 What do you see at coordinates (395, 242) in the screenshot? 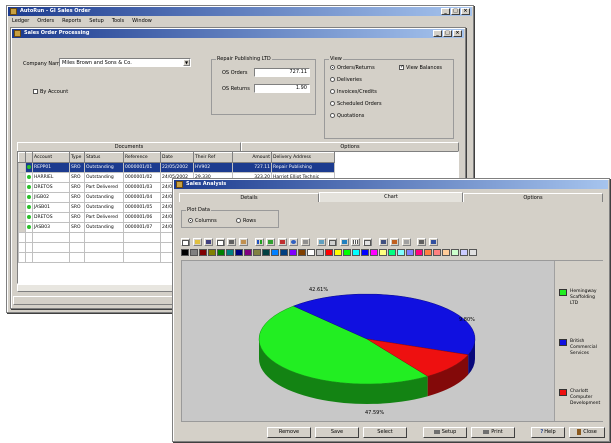
I see `color-icon` at bounding box center [395, 242].